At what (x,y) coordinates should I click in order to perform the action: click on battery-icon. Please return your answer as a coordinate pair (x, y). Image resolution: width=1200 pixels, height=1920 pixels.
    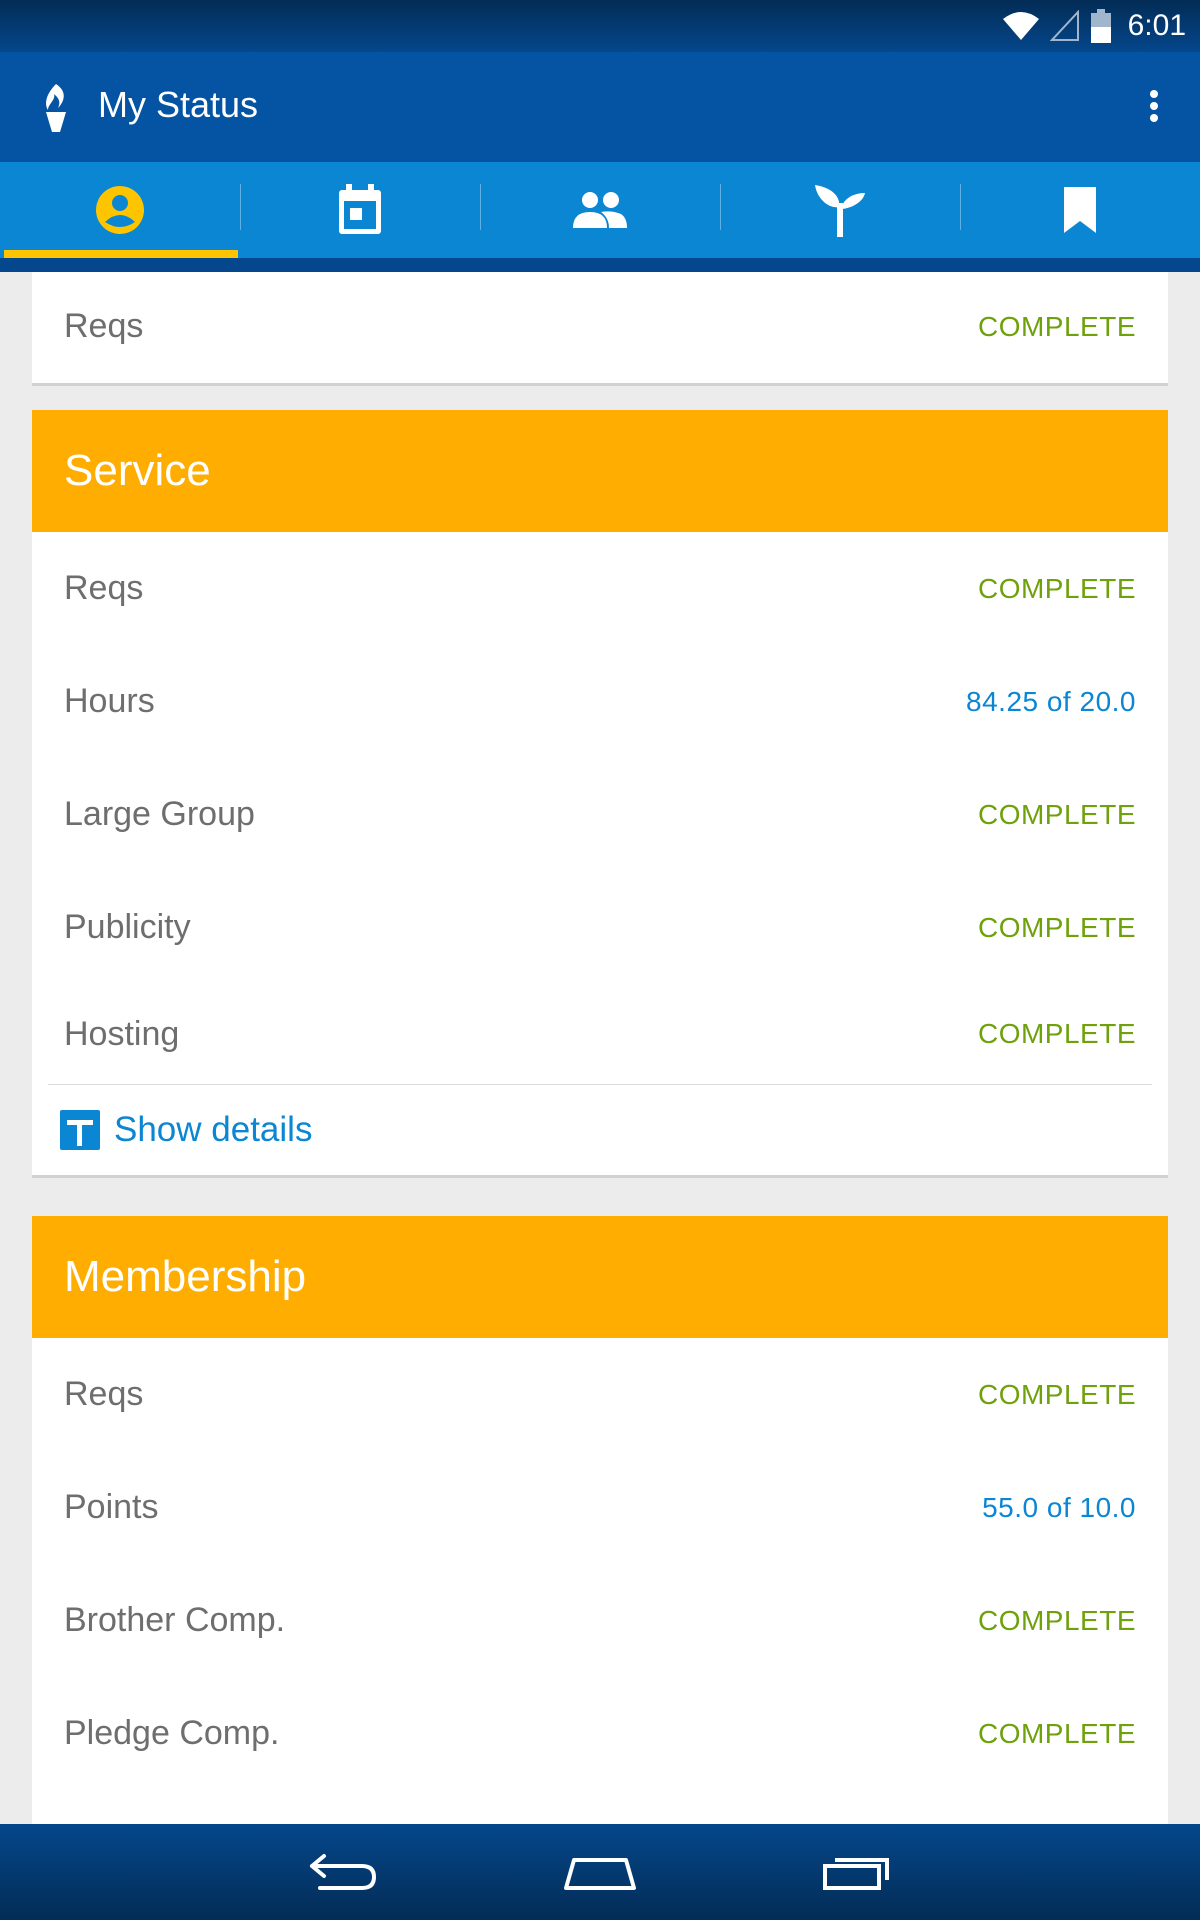
    Looking at the image, I should click on (1100, 26).